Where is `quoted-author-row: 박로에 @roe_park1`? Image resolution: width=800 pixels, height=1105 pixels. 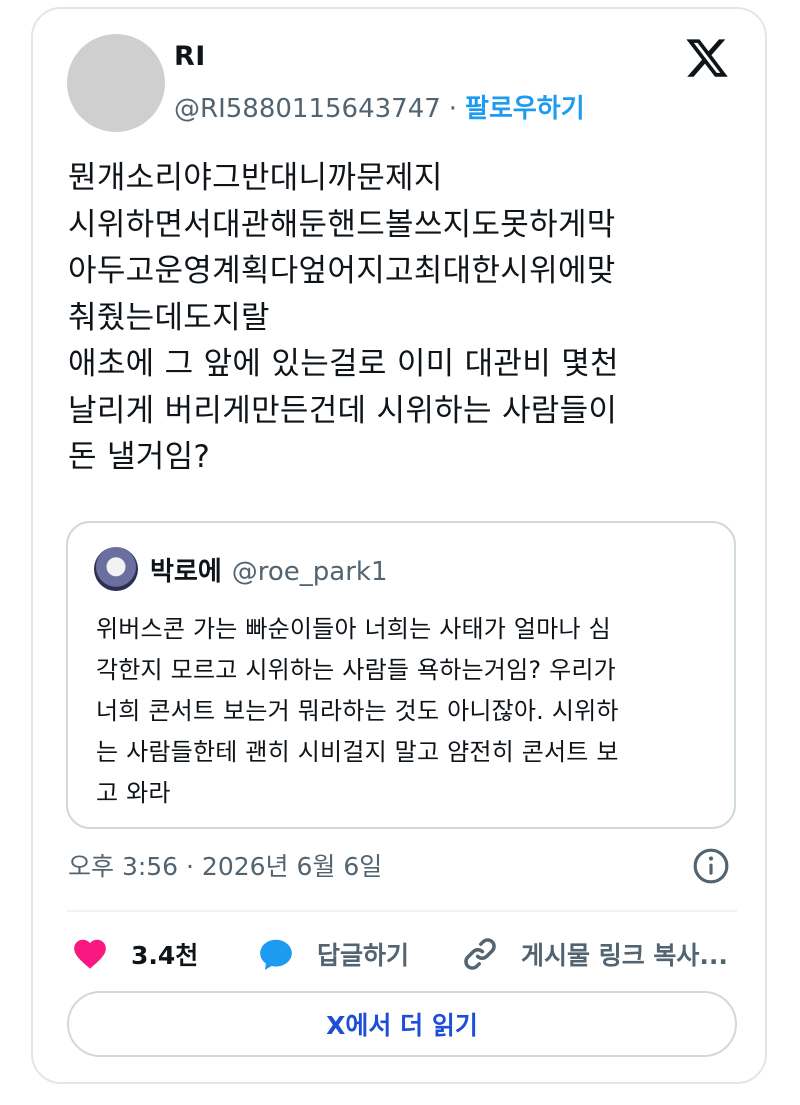
quoted-author-row: 박로에 @roe_park1 is located at coordinates (269, 569).